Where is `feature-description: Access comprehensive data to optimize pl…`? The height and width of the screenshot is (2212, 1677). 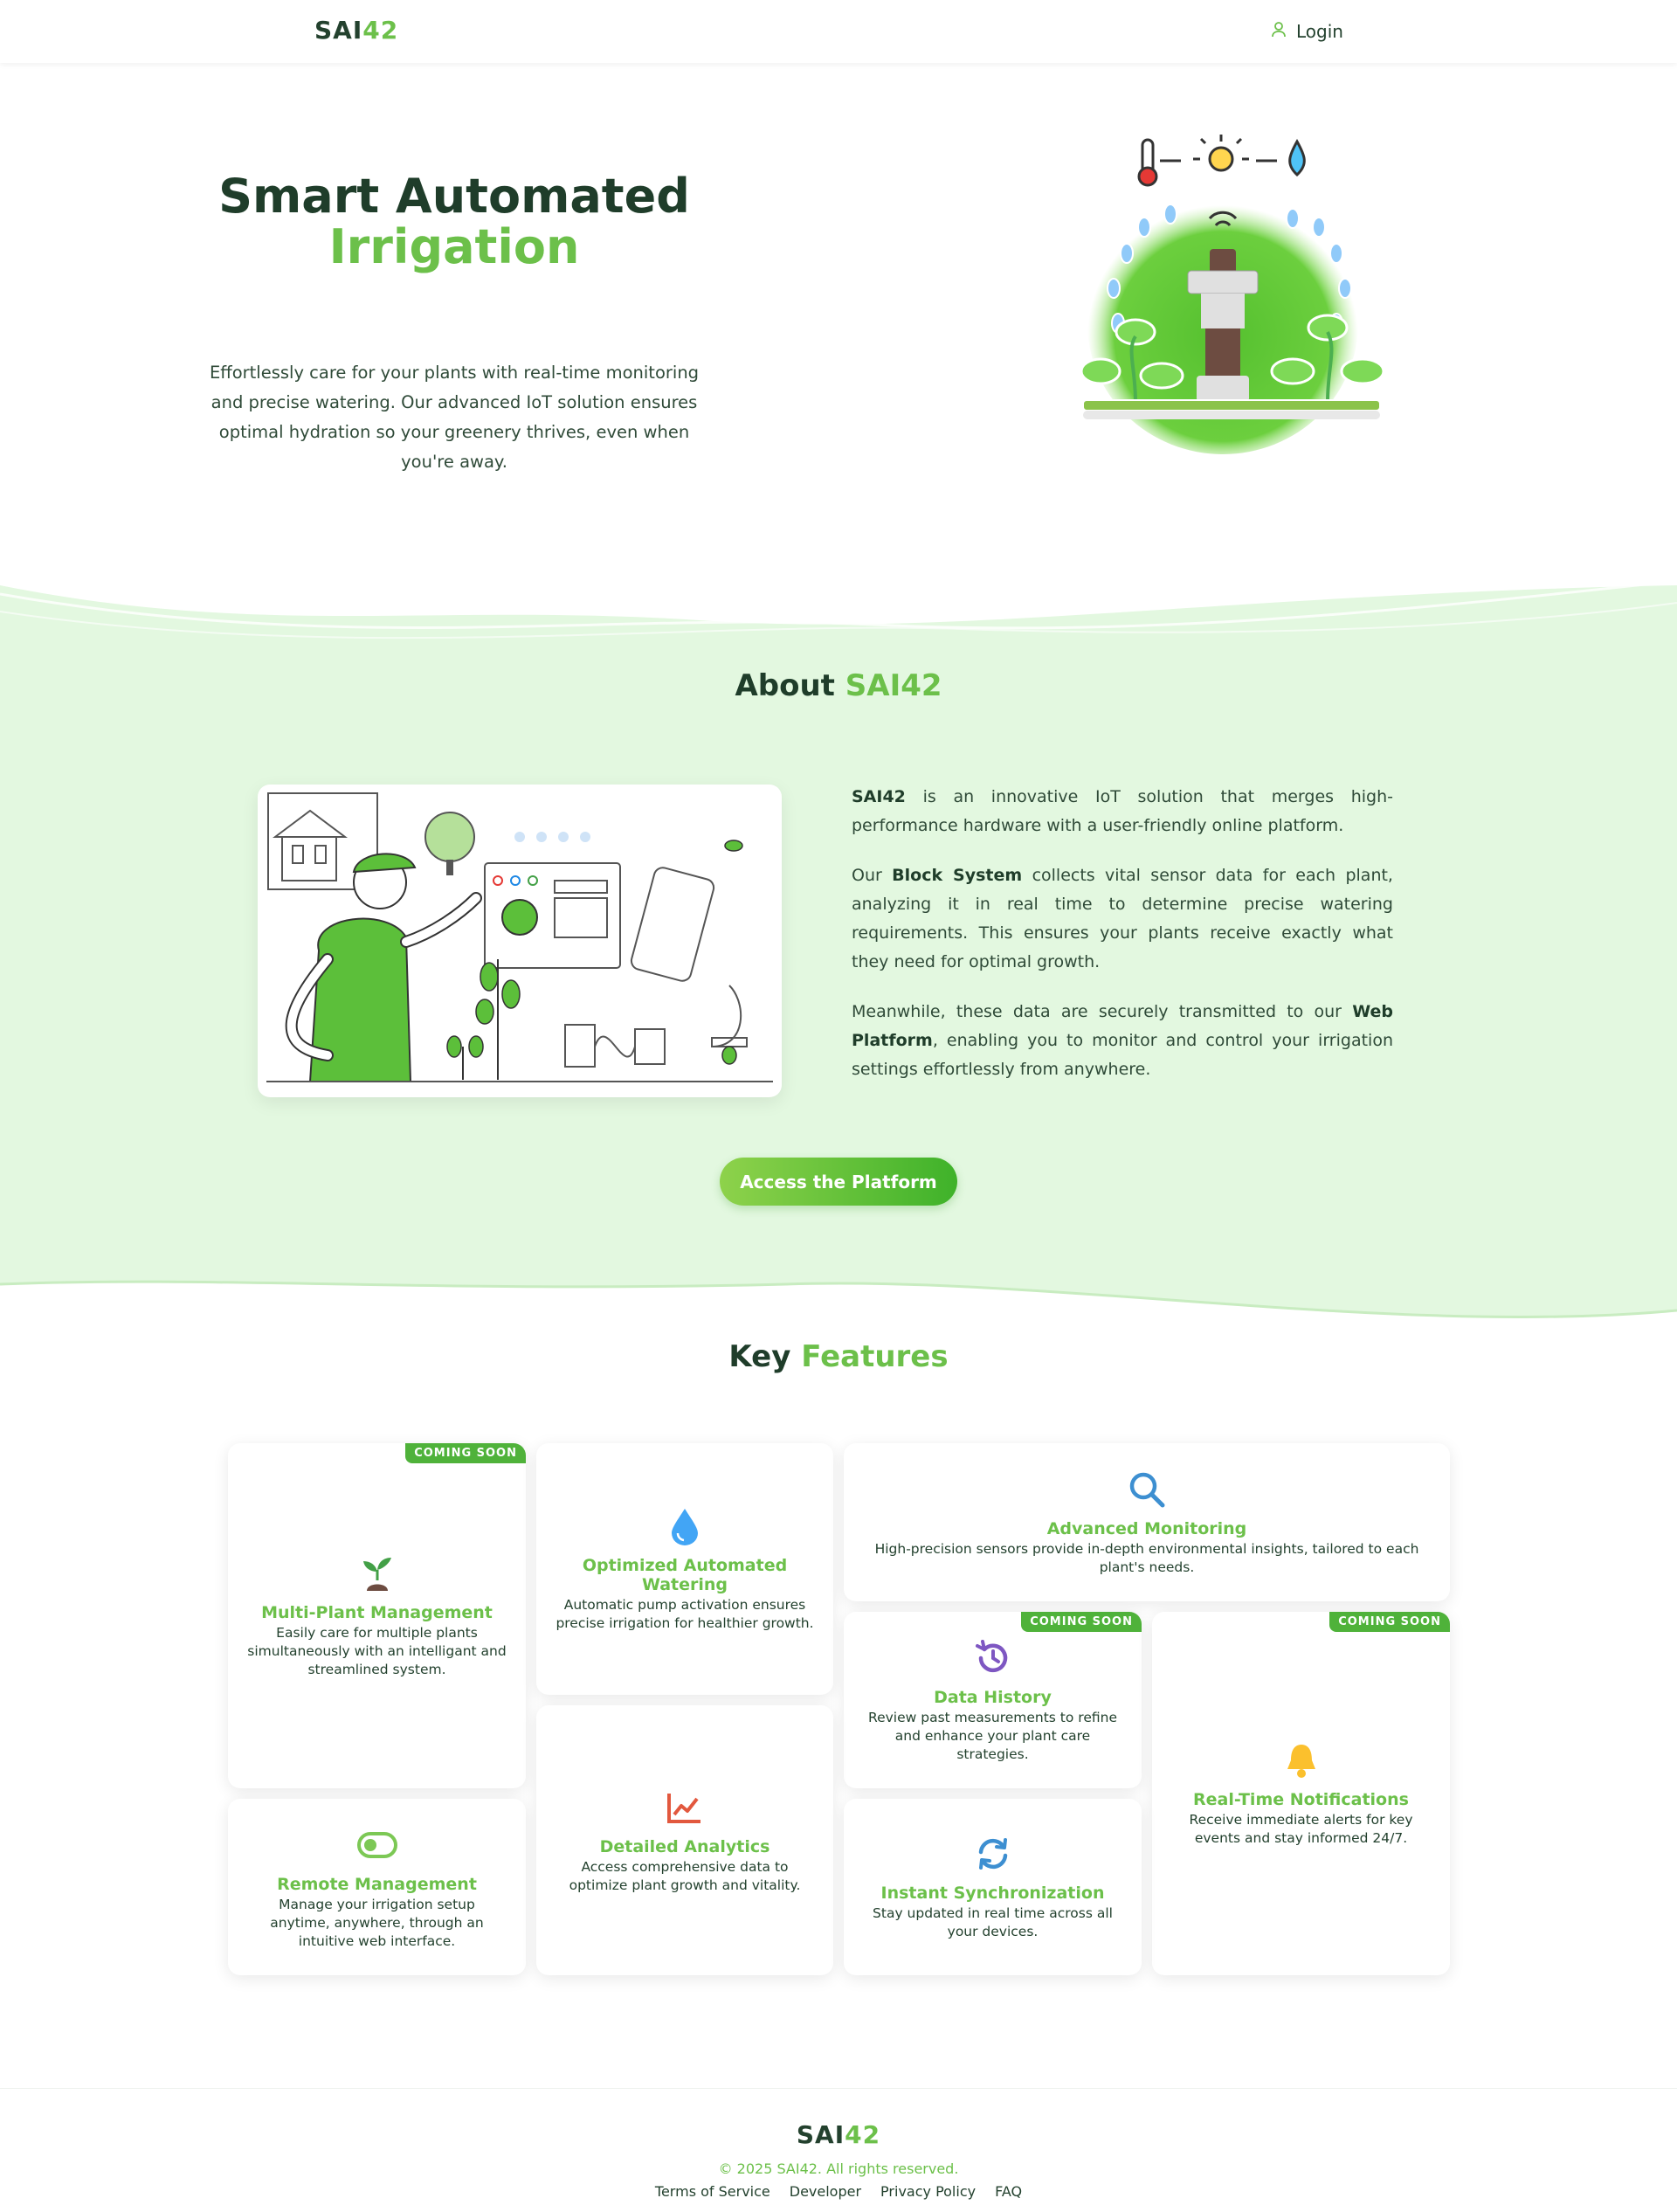
feature-description: Access comprehensive data to optimize pl… is located at coordinates (685, 1875).